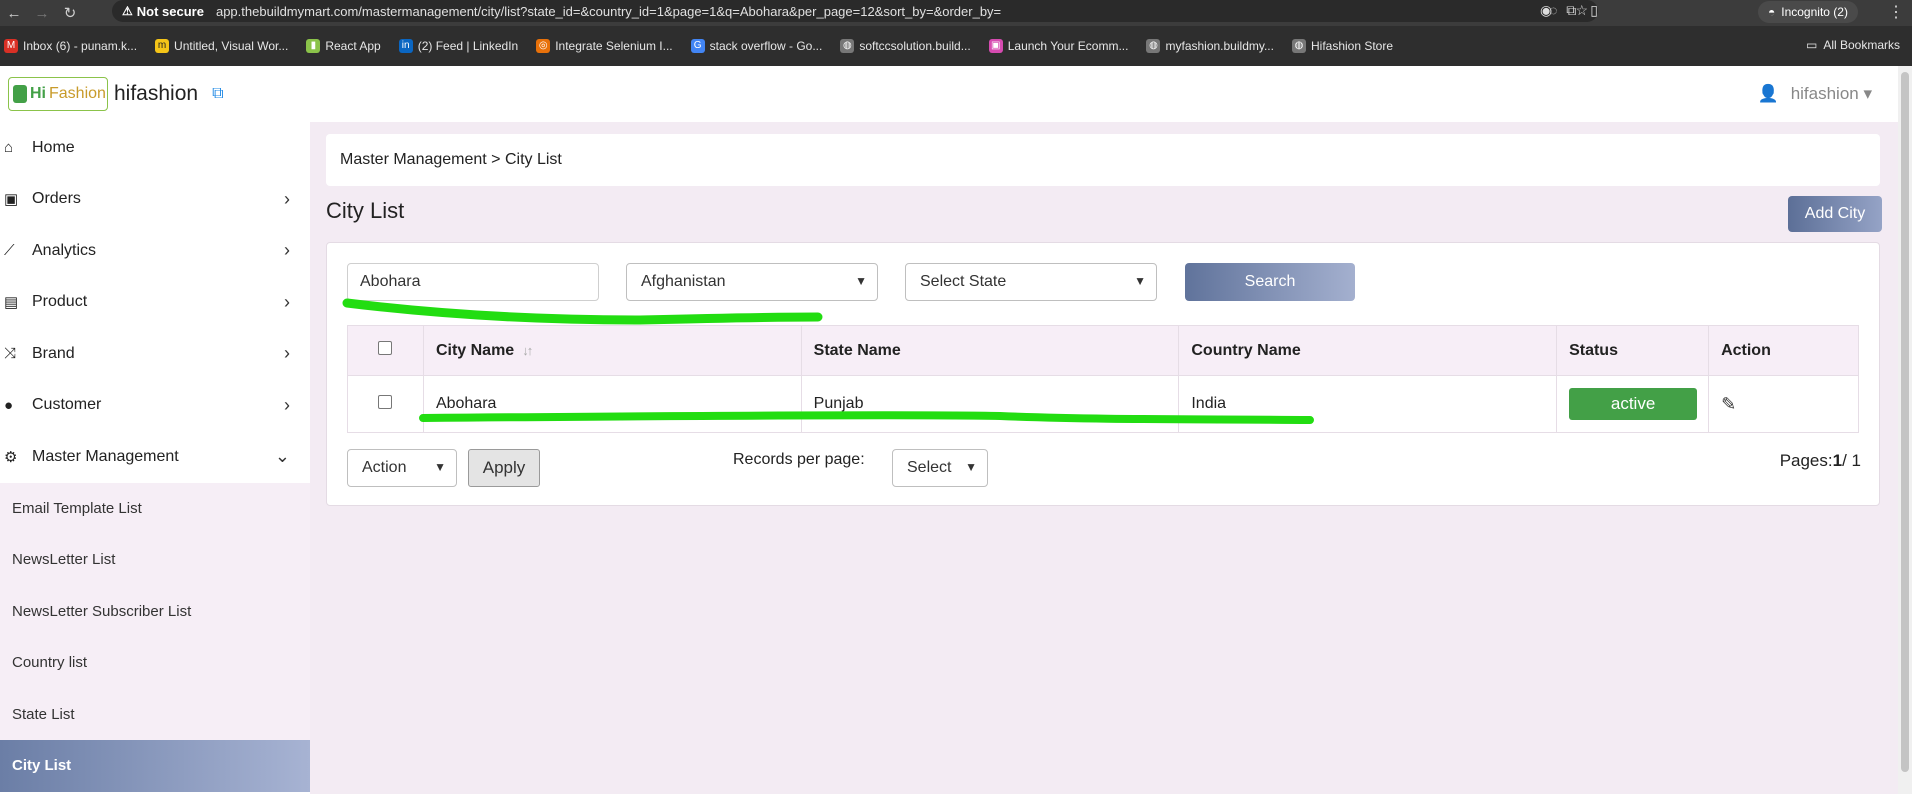 The width and height of the screenshot is (1912, 794). I want to click on page-title: City List, so click(365, 210).